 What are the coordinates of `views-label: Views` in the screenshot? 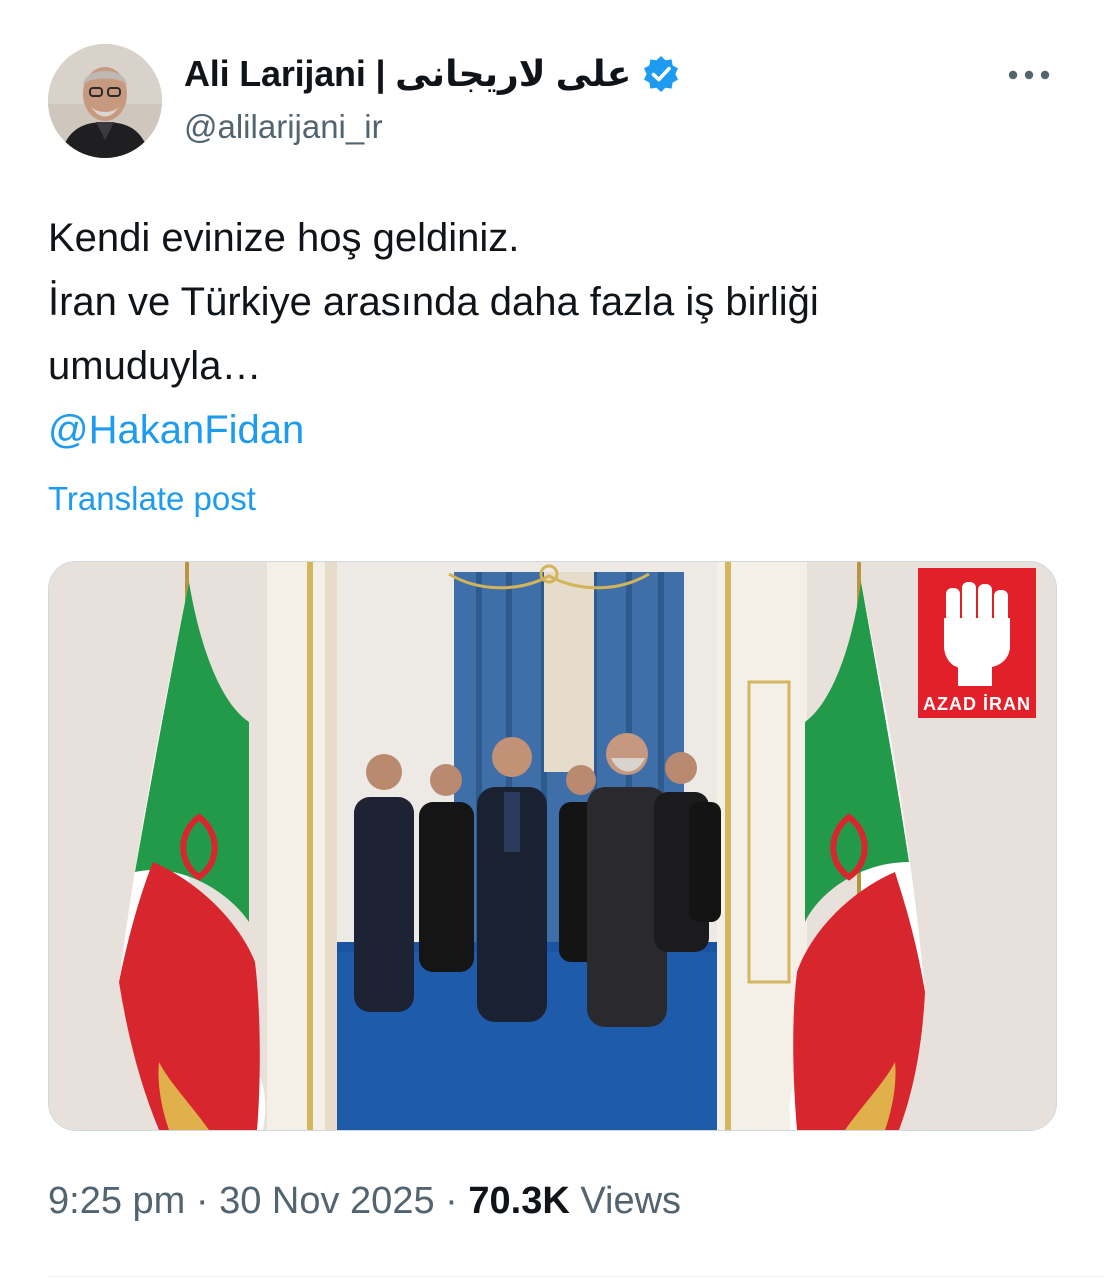 It's located at (631, 1201).